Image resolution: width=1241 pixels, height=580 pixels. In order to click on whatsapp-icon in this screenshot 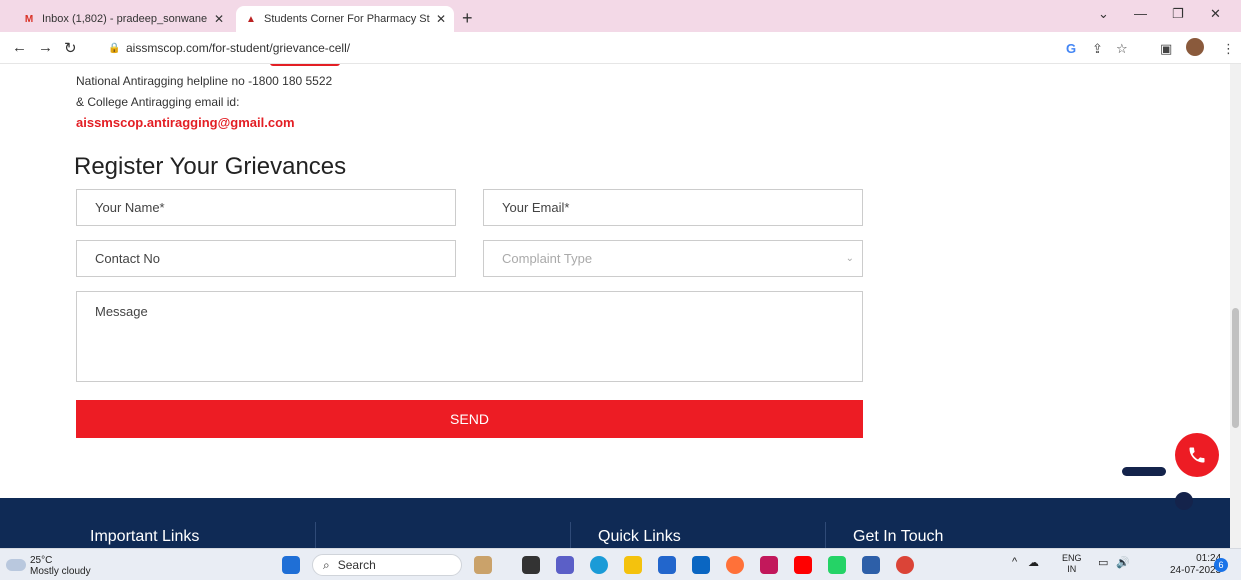, I will do `click(837, 565)`.